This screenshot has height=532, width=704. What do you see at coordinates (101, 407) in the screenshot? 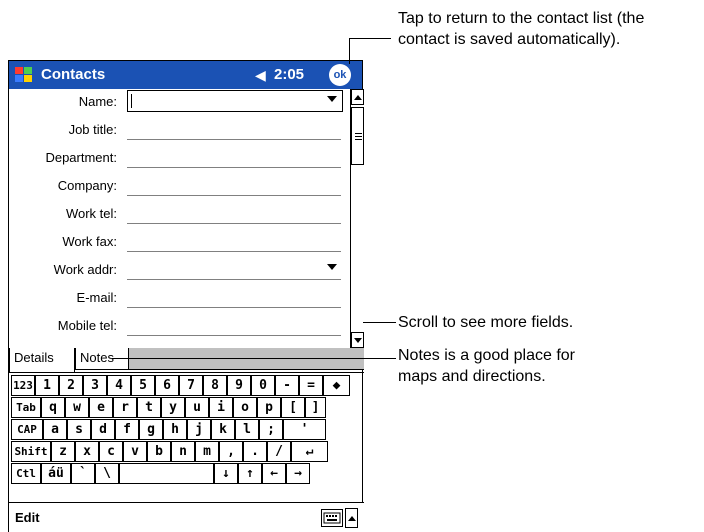
I see `key: e` at bounding box center [101, 407].